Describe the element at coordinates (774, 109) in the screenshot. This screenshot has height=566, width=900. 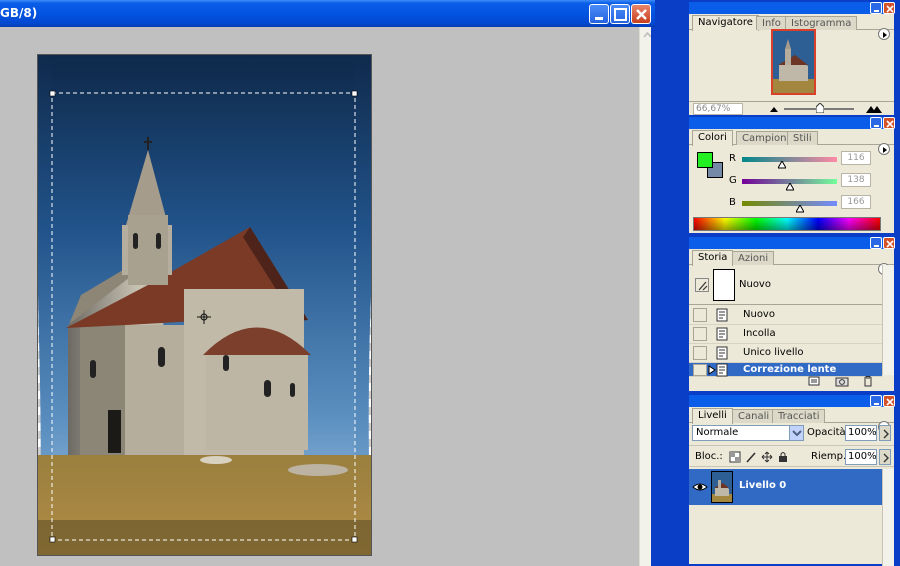
I see `zoom-out-icon` at that location.